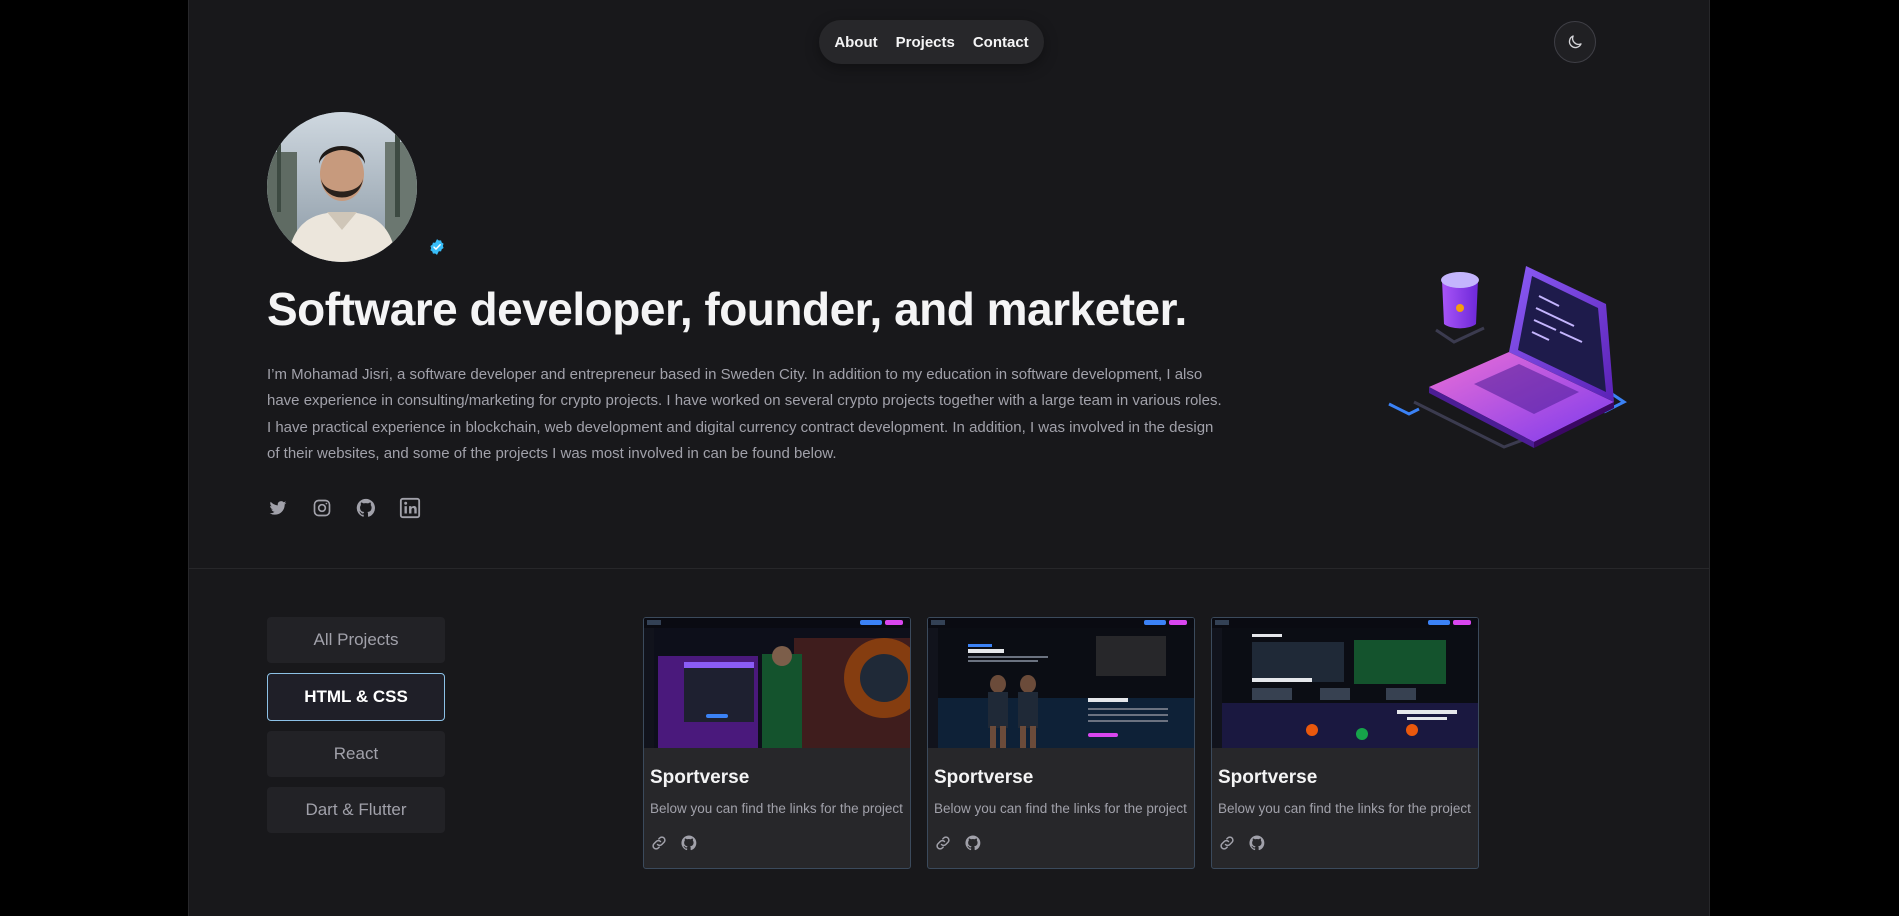  I want to click on filter-dart-flutter-button: Dart & Flutter, so click(356, 810).